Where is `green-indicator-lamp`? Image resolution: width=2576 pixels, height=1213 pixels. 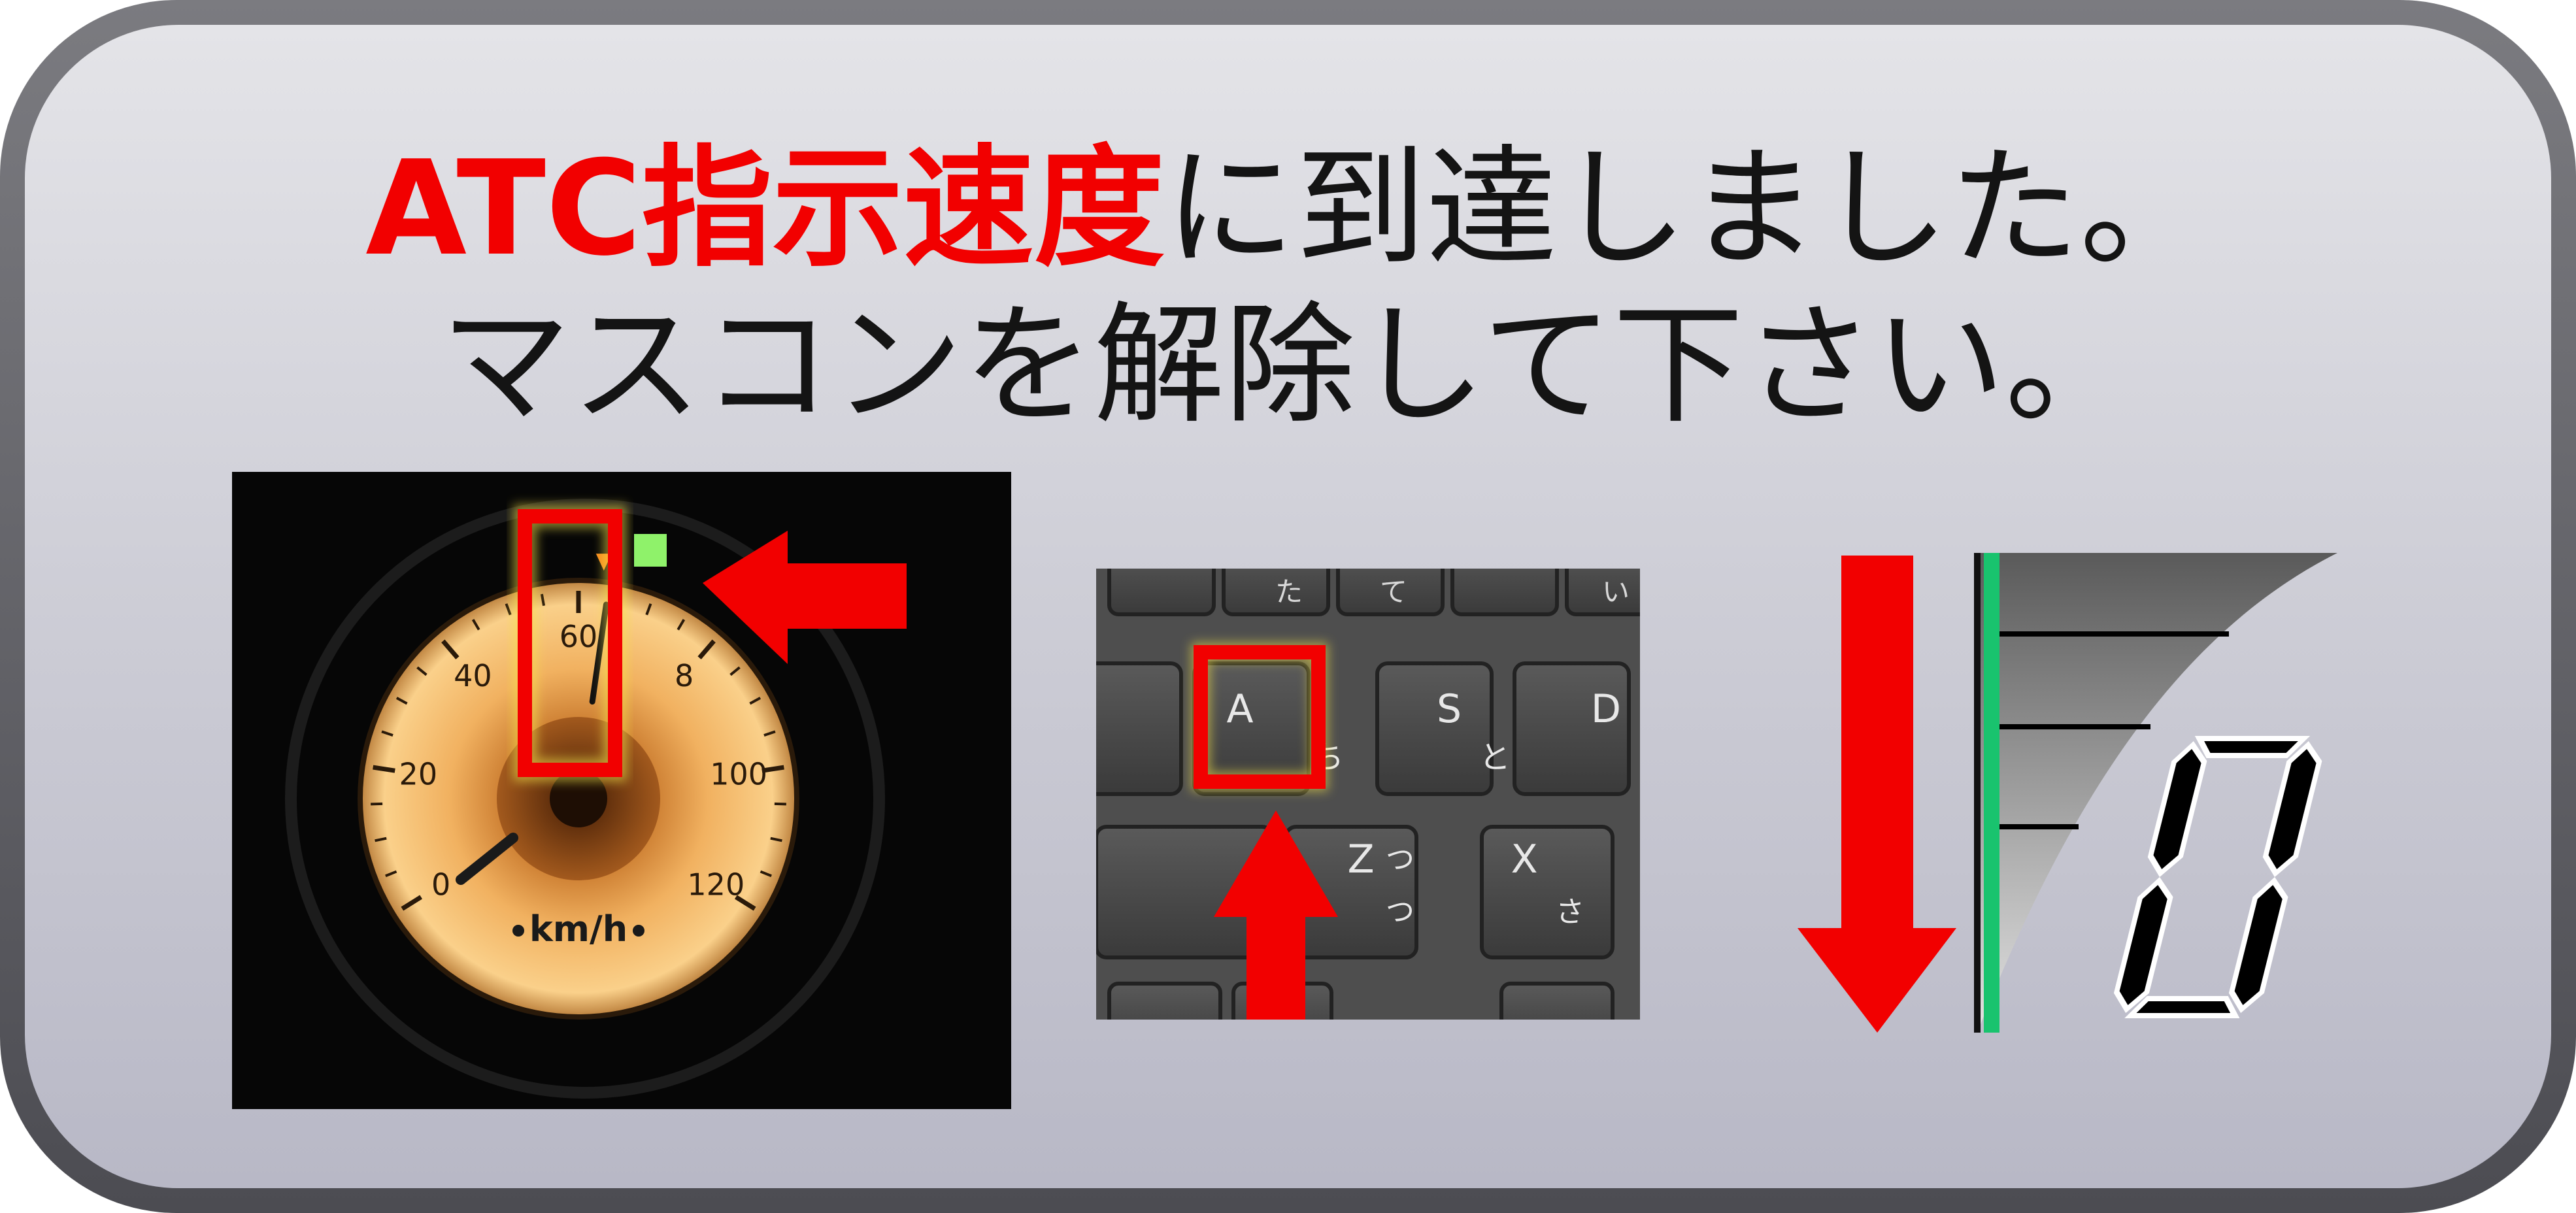 green-indicator-lamp is located at coordinates (650, 550).